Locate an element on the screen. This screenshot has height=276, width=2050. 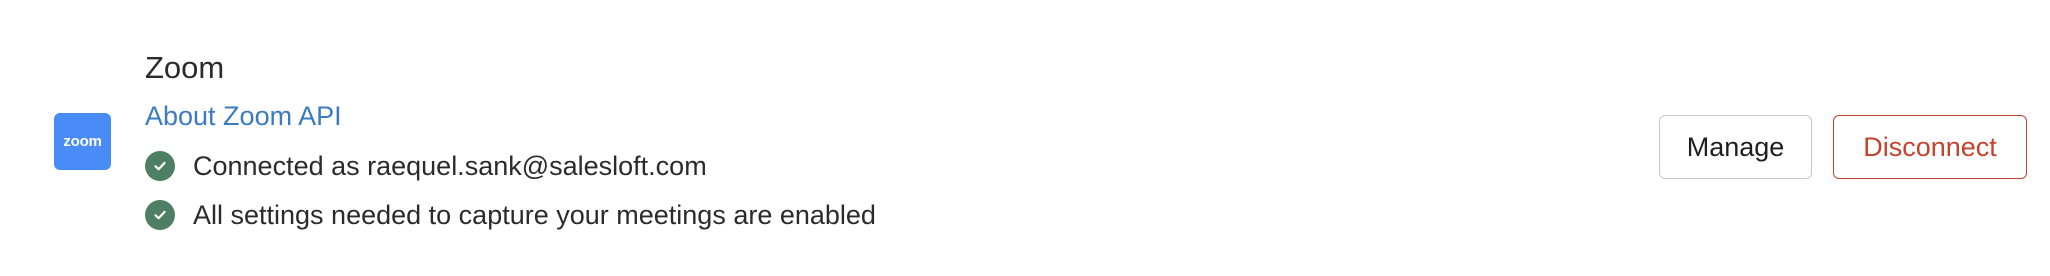
disconnect-button: Disconnect is located at coordinates (1930, 147).